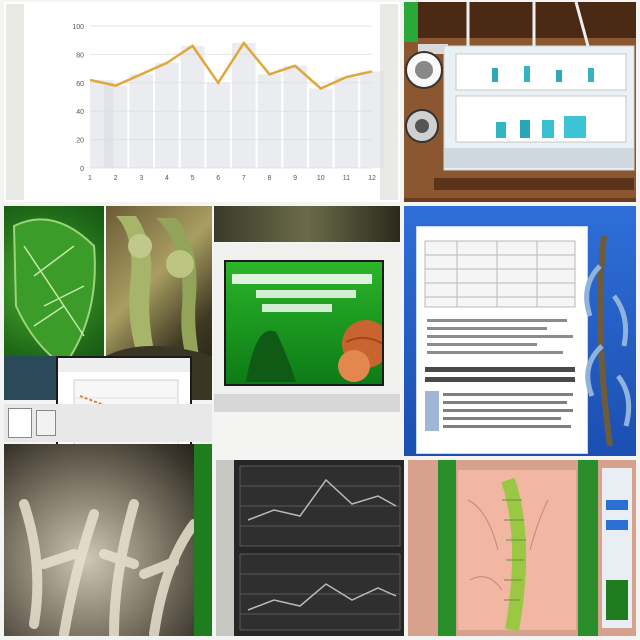 The height and width of the screenshot is (640, 640). Describe the element at coordinates (78, 27) in the screenshot. I see `y-tick-label: 100` at that location.